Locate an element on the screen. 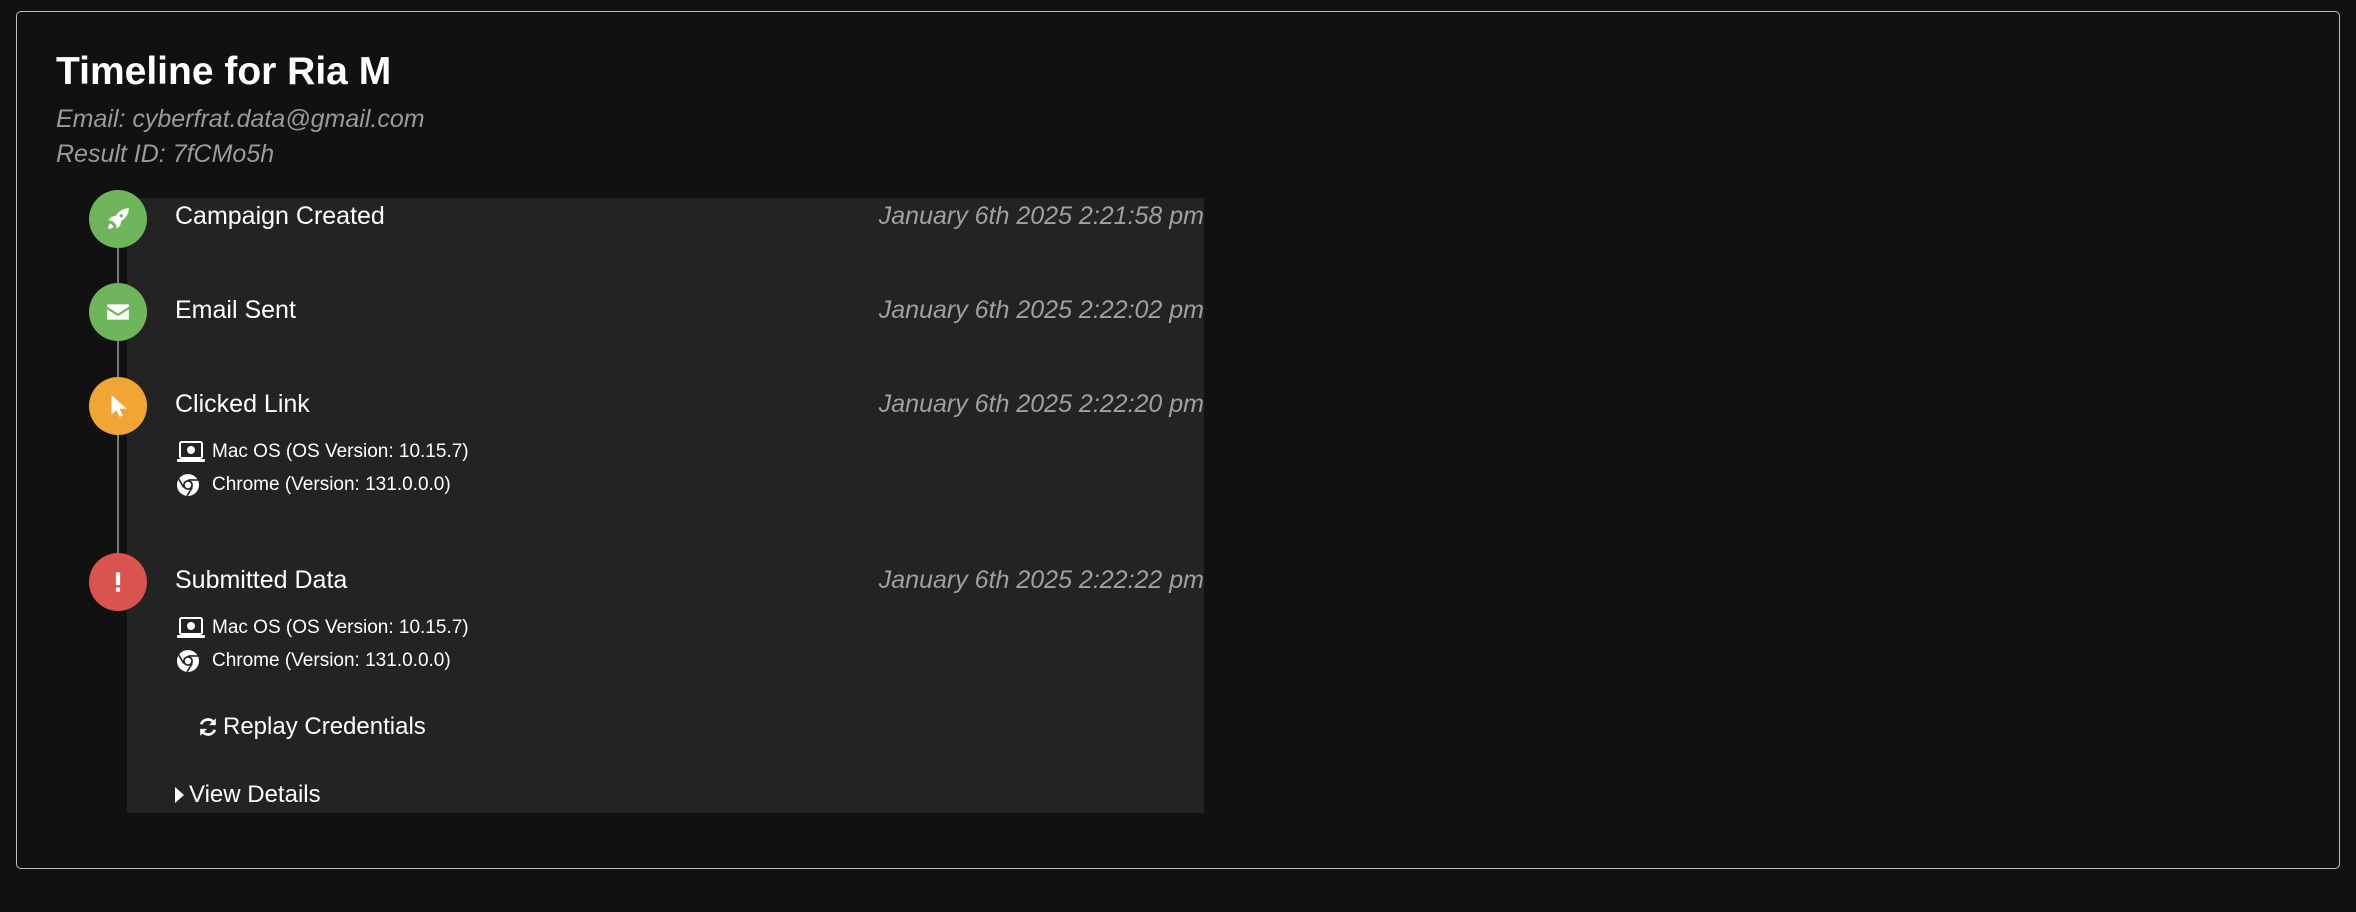 Image resolution: width=2356 pixels, height=912 pixels. rocket-icon is located at coordinates (118, 219).